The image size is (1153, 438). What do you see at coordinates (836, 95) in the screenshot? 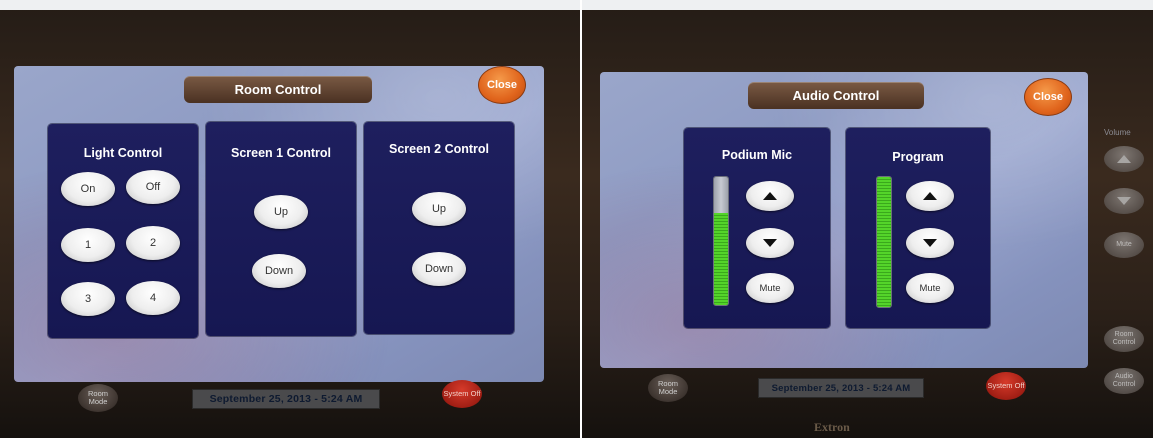
I see `page-title: Audio Control` at bounding box center [836, 95].